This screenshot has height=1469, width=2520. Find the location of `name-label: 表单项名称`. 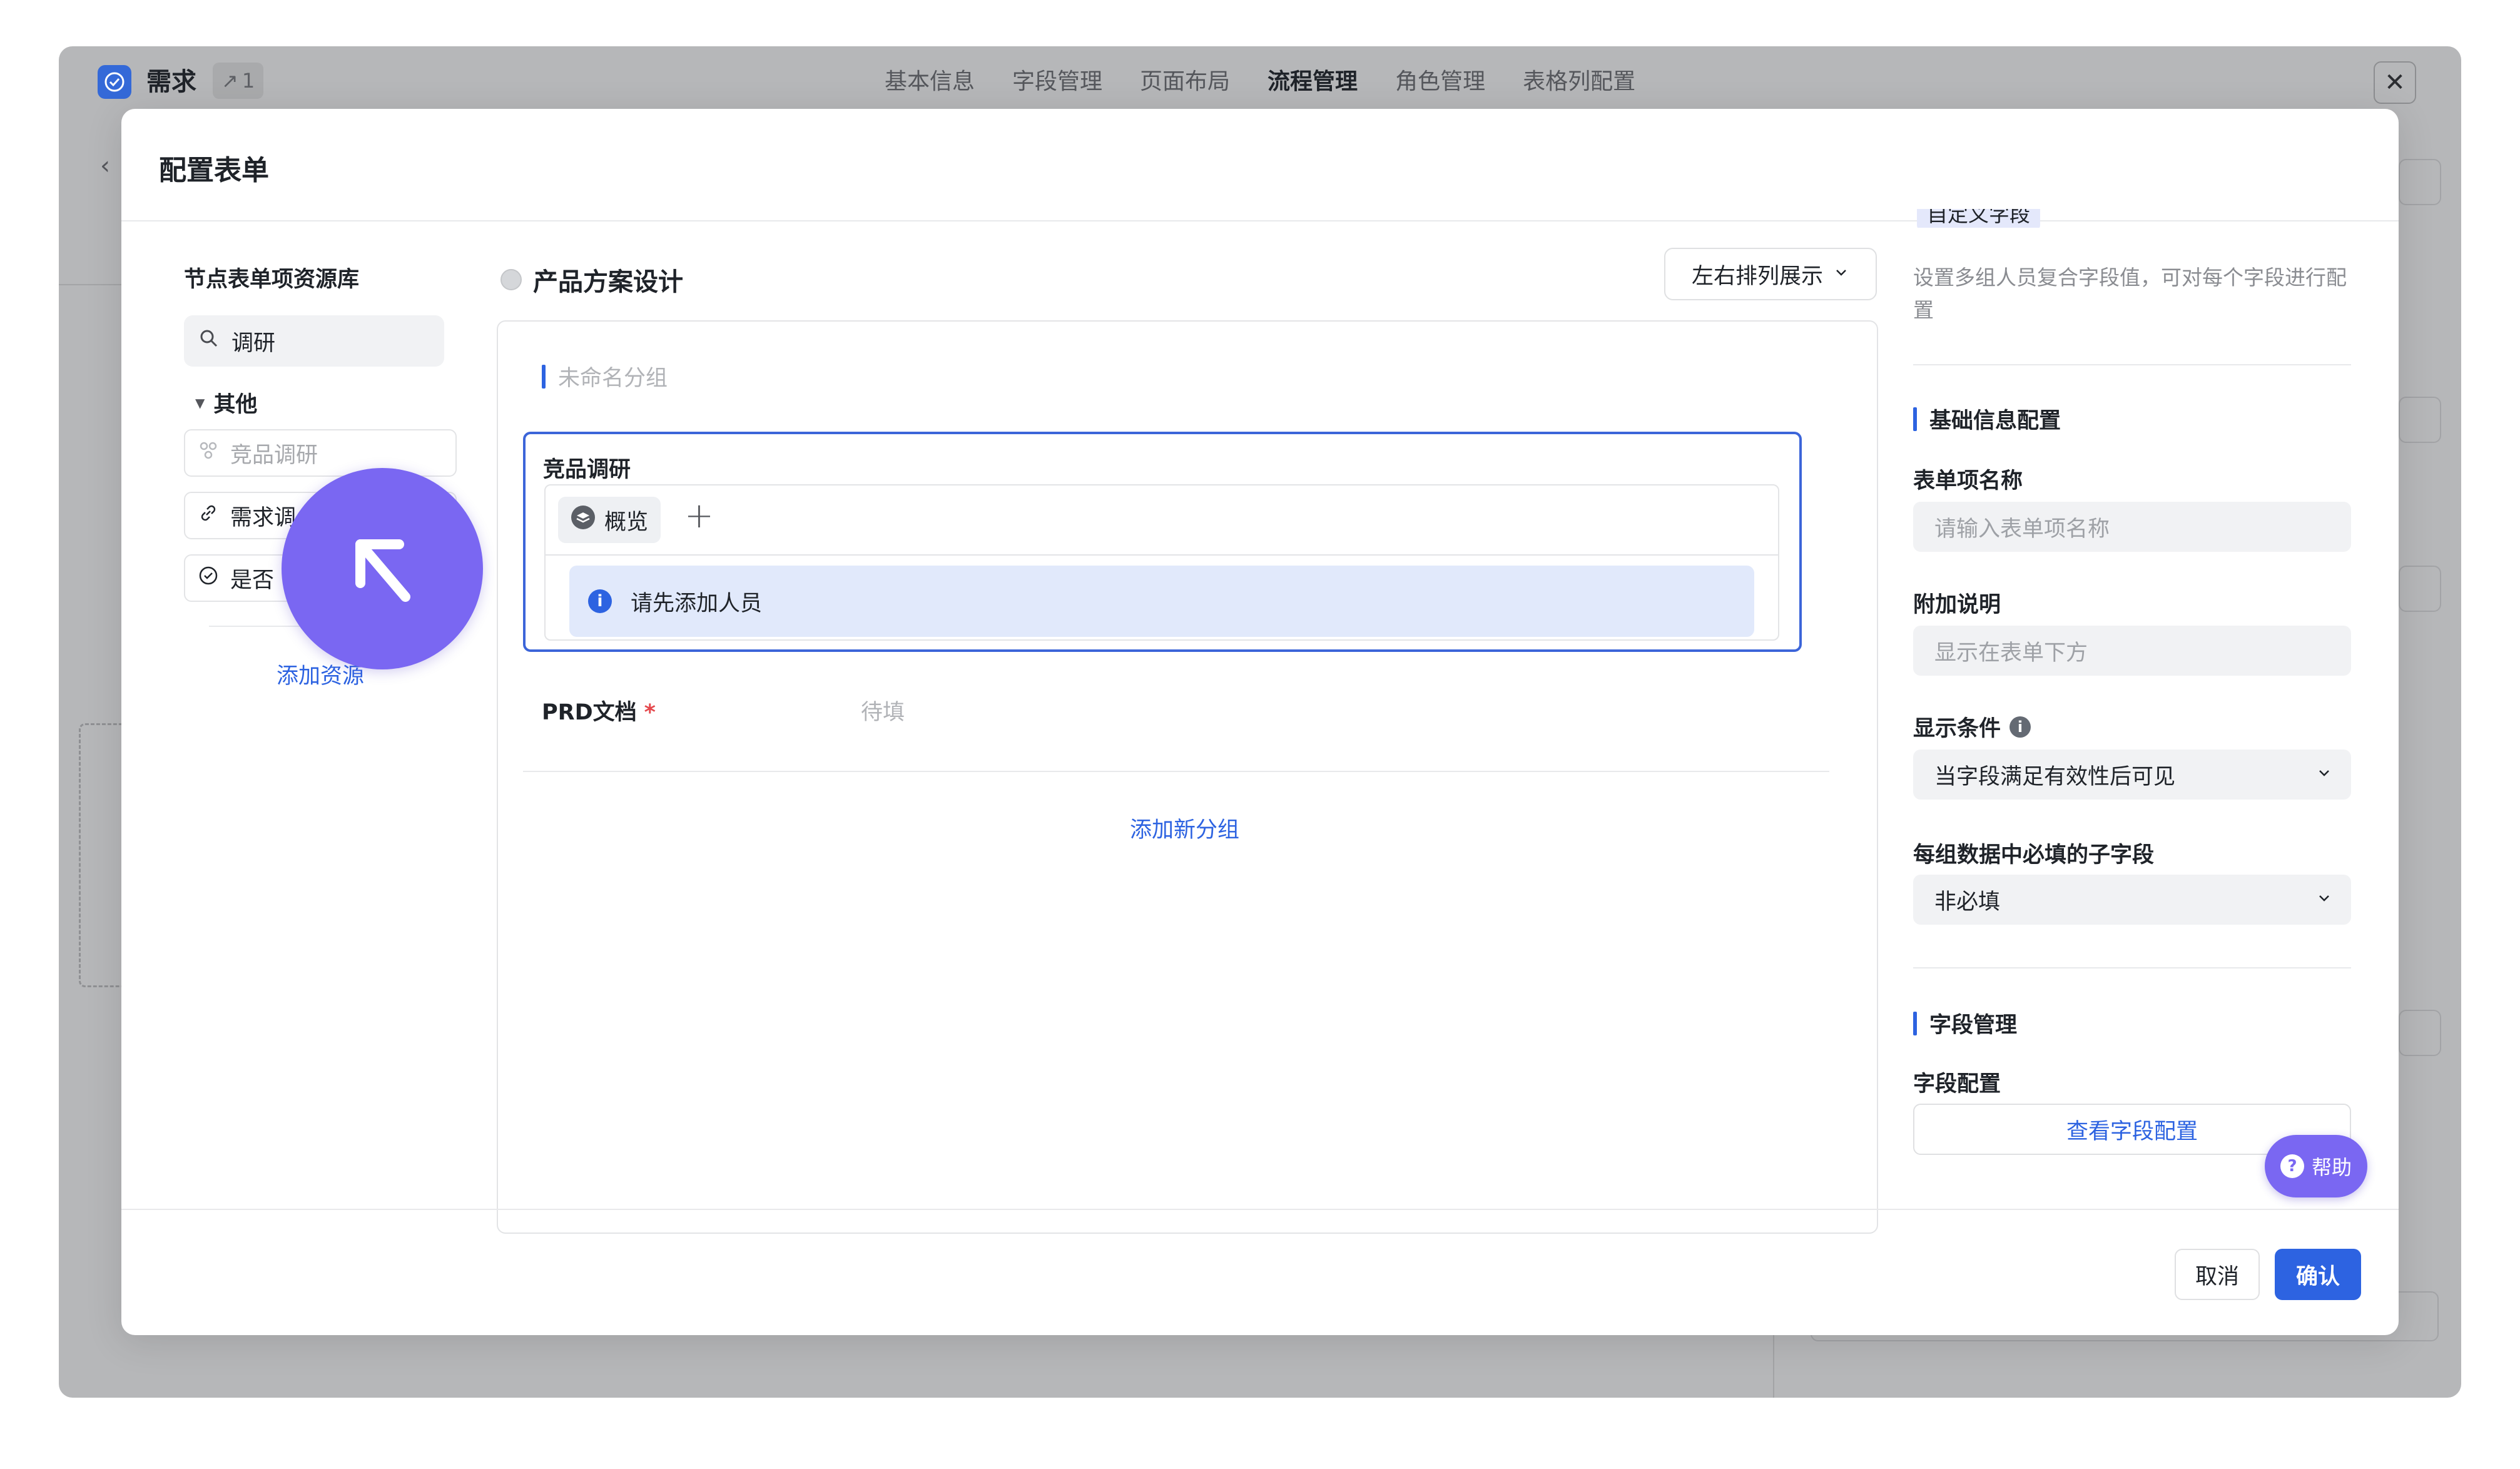

name-label: 表单项名称 is located at coordinates (1968, 481).